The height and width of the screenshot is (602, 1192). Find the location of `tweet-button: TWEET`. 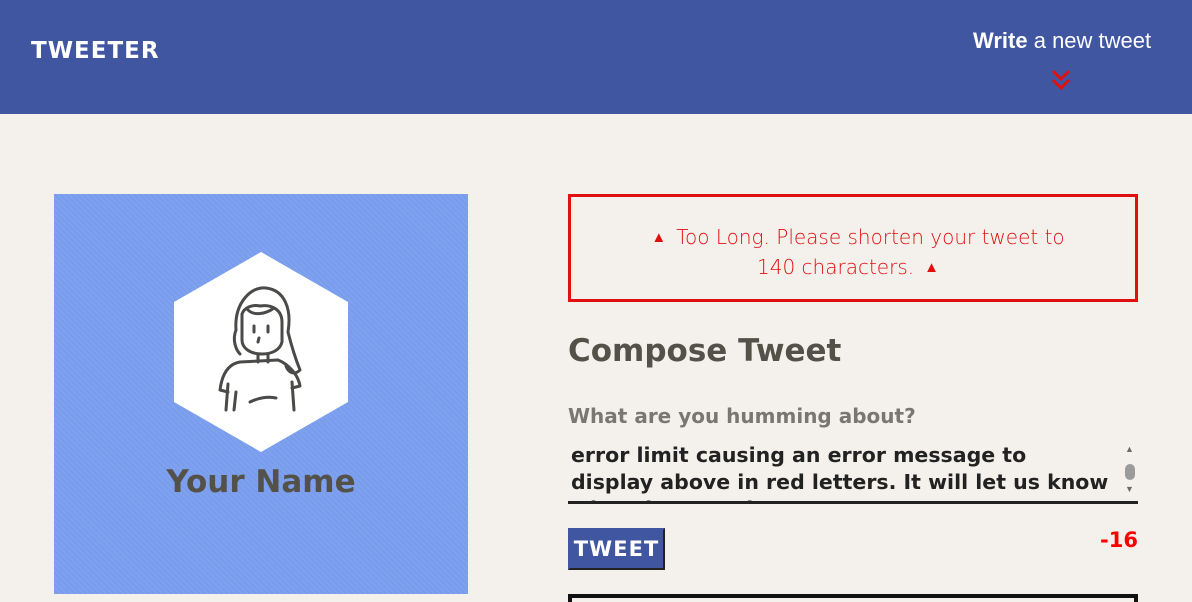

tweet-button: TWEET is located at coordinates (616, 549).